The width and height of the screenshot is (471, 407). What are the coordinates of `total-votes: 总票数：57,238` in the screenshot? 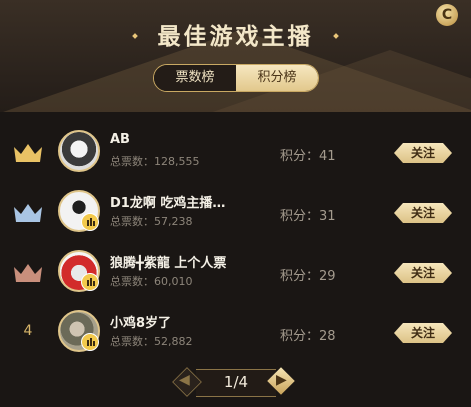 It's located at (151, 221).